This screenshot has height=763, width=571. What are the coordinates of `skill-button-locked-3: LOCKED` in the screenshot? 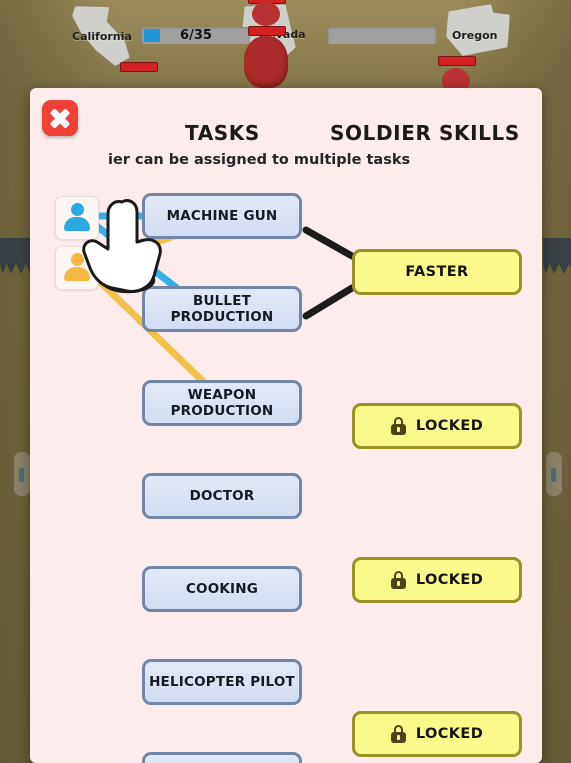 It's located at (437, 734).